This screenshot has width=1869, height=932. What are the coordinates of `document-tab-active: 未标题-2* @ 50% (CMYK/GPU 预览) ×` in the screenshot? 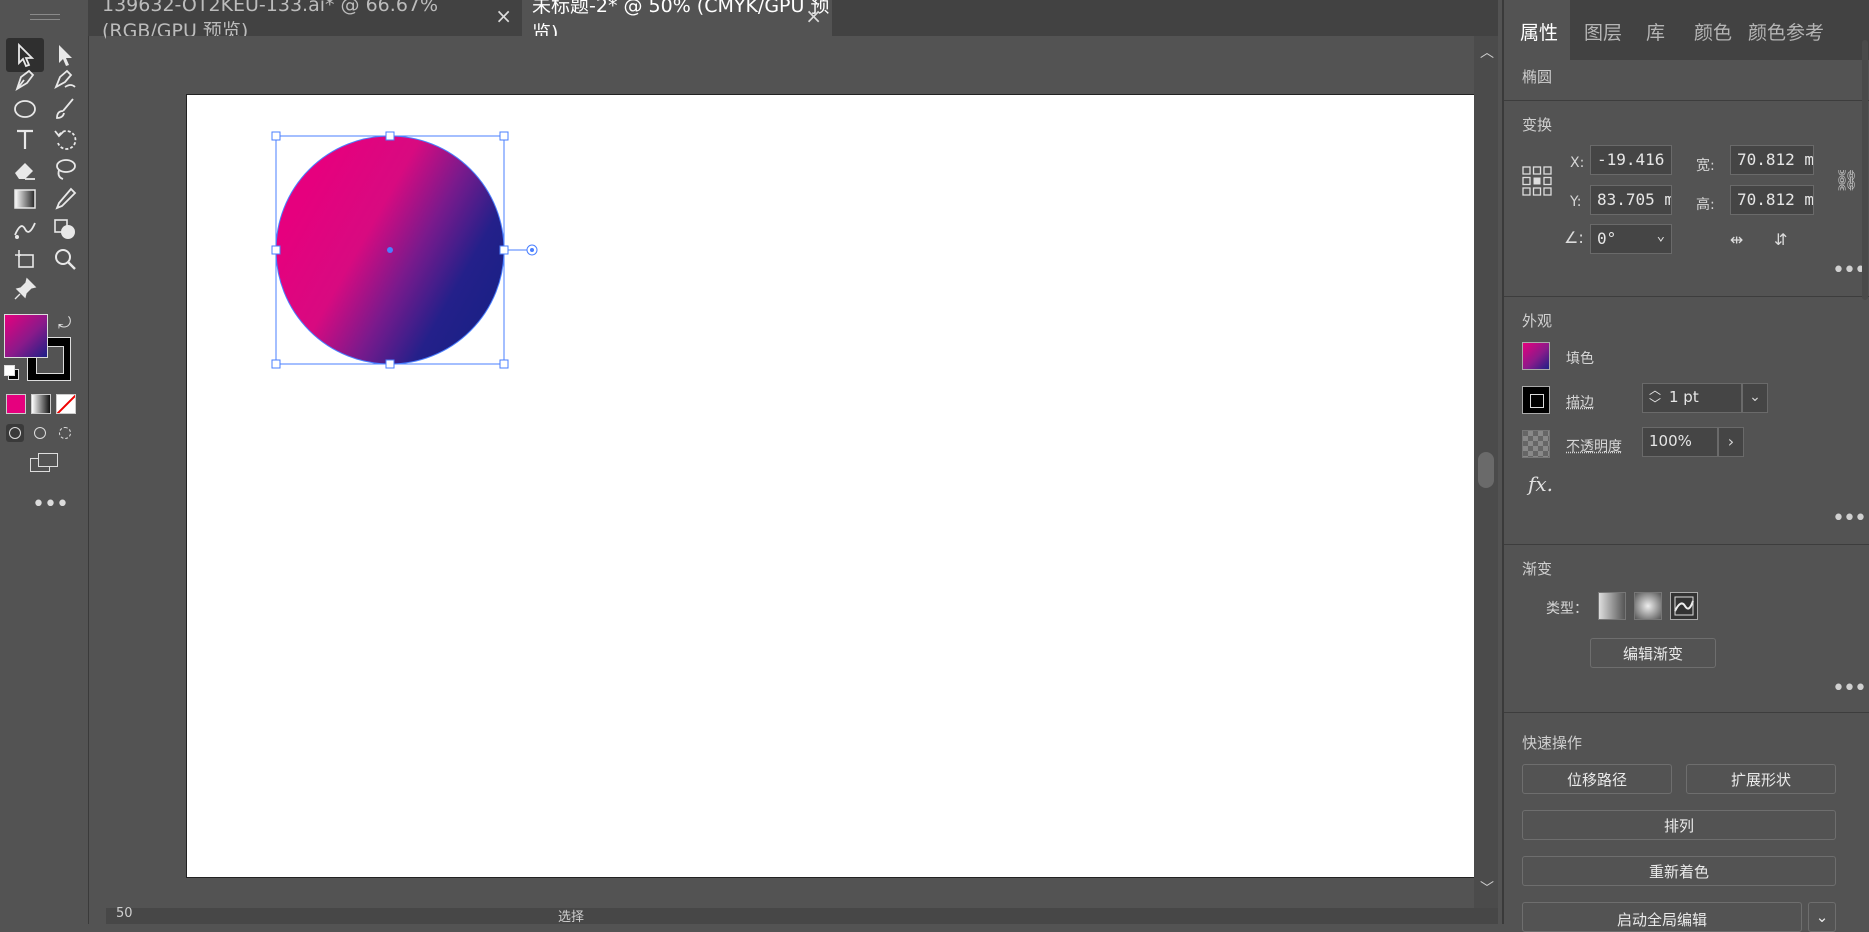 It's located at (677, 18).